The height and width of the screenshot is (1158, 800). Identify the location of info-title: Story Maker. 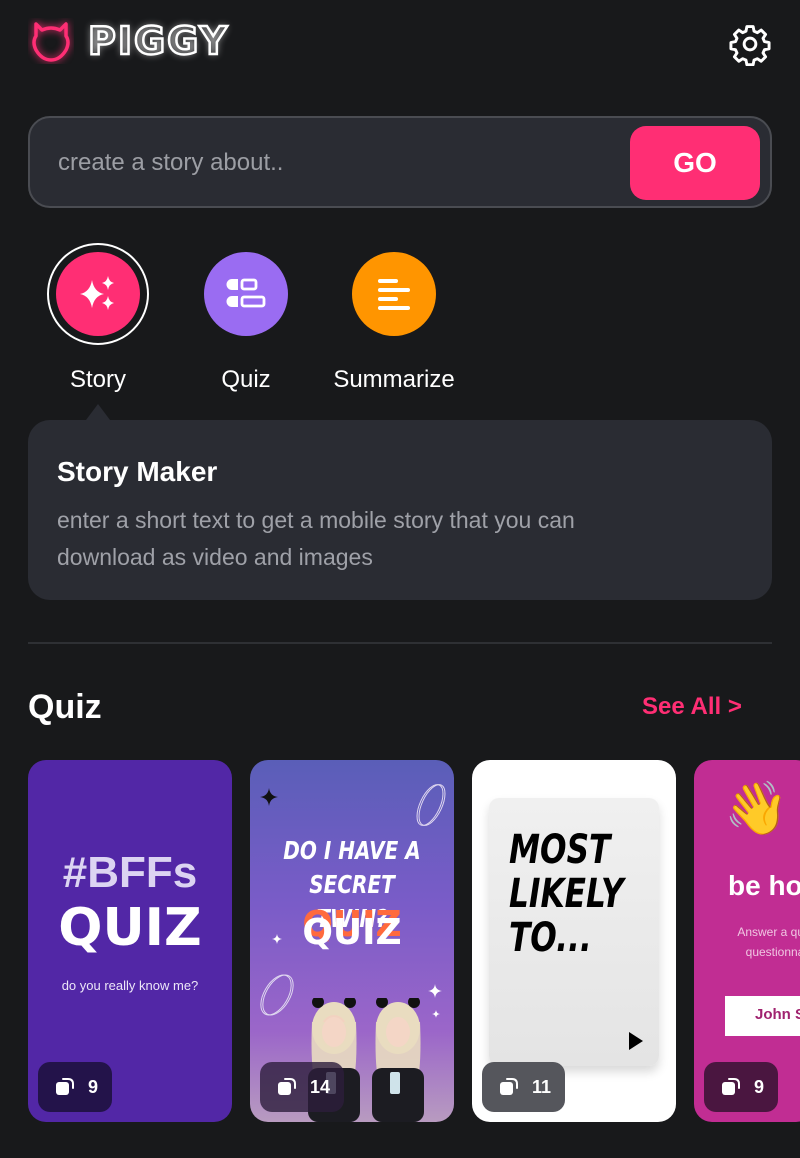
(137, 471).